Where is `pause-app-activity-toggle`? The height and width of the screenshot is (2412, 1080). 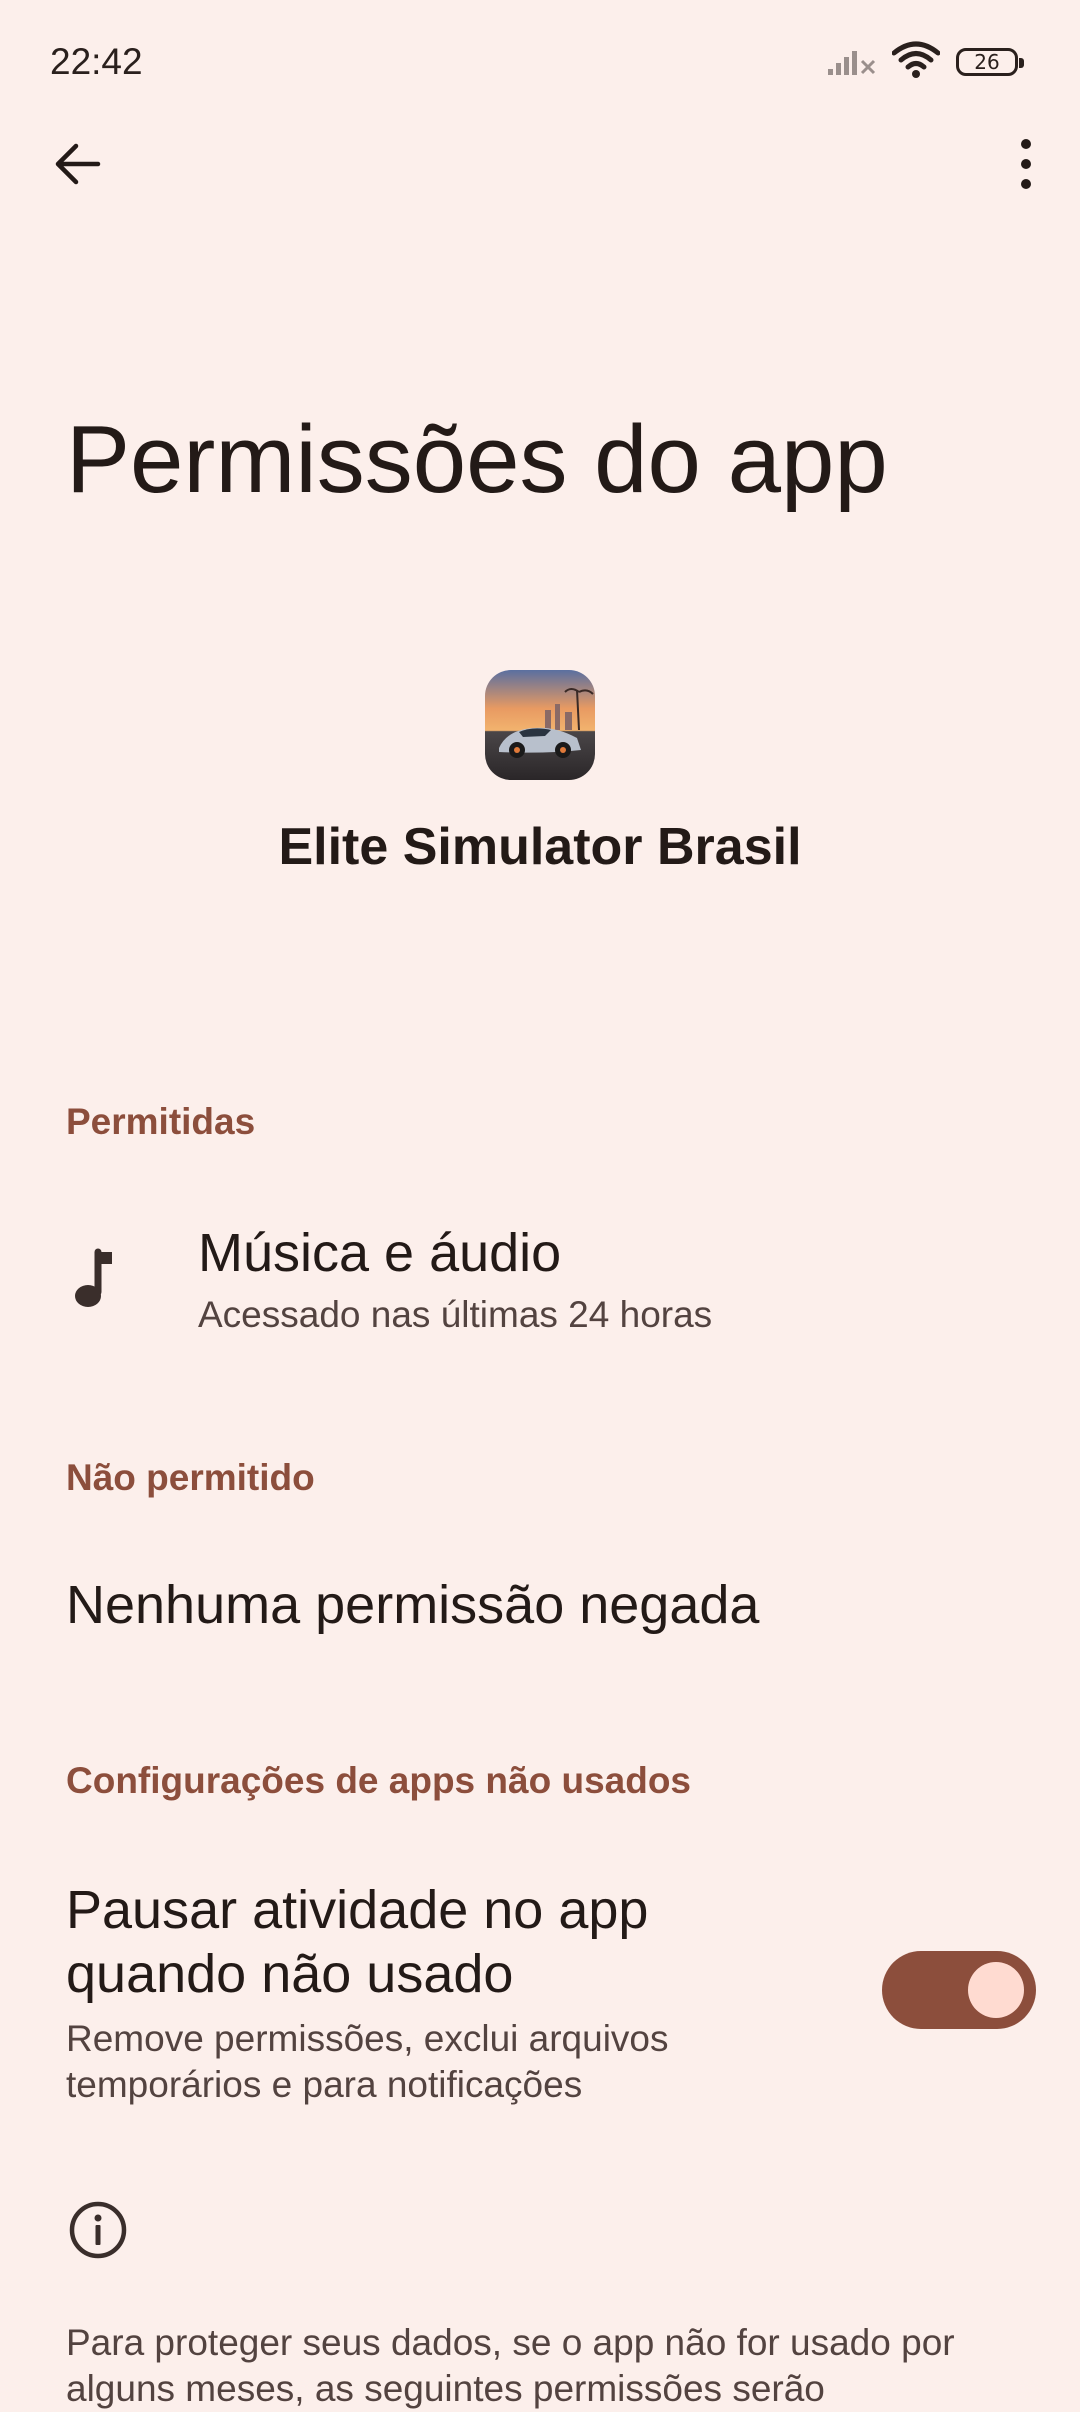
pause-app-activity-toggle is located at coordinates (959, 1990).